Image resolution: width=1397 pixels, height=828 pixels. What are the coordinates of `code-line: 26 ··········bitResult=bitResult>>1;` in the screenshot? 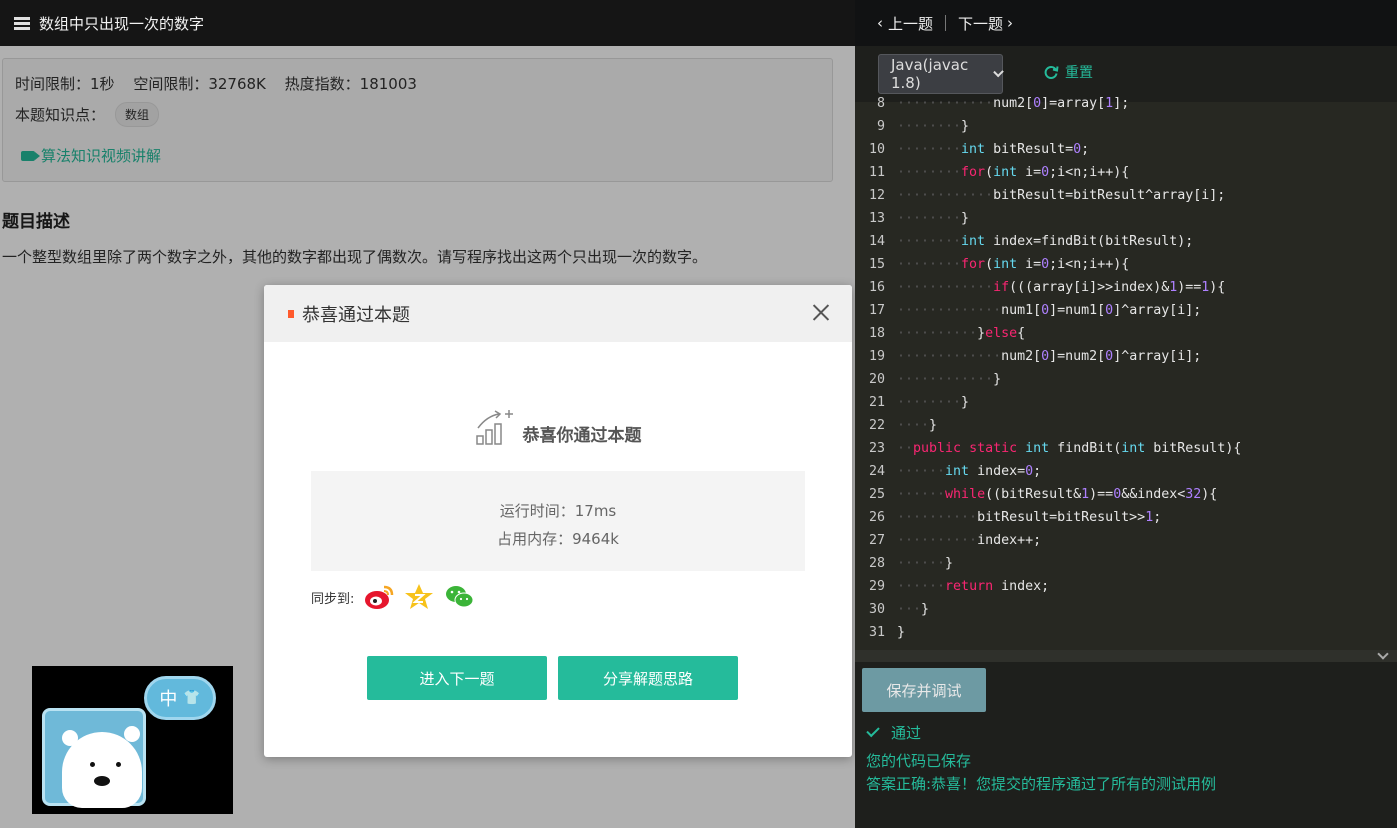 It's located at (1126, 517).